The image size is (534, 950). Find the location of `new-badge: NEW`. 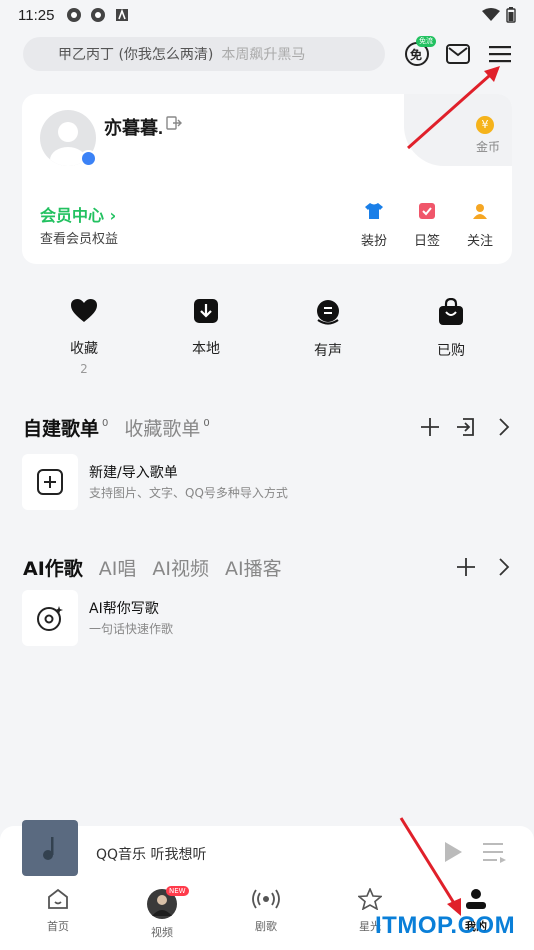

new-badge: NEW is located at coordinates (177, 891).